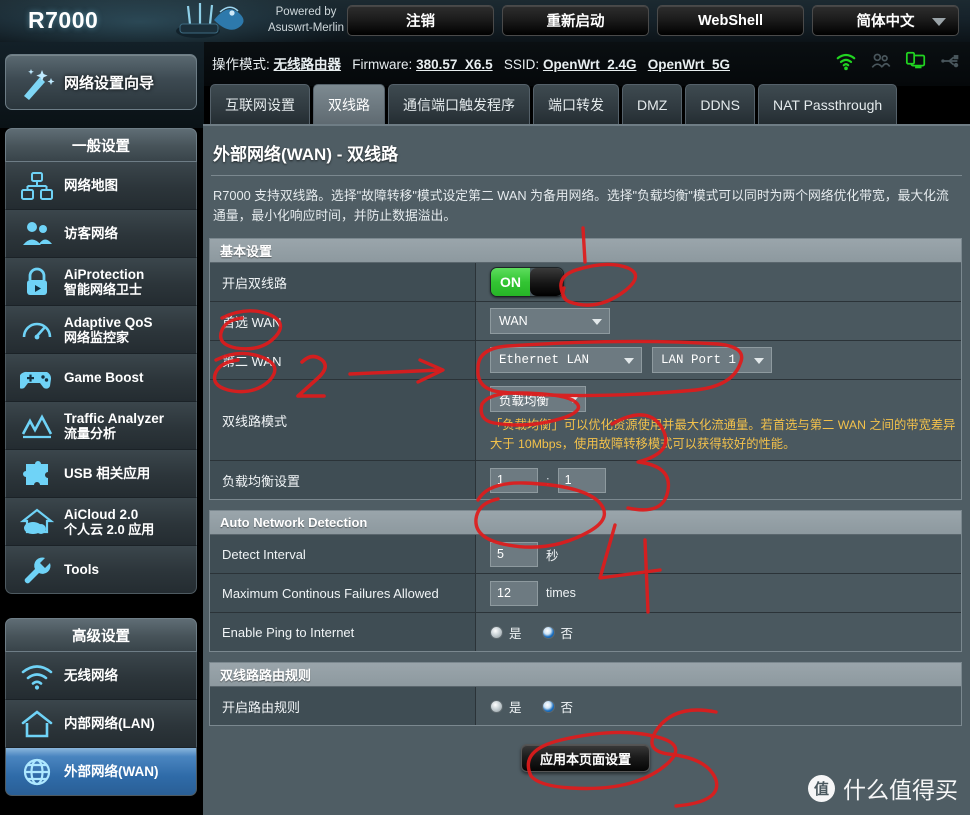 The height and width of the screenshot is (815, 970). Describe the element at coordinates (576, 104) in the screenshot. I see `tab-port-forwarding: 端口转发` at that location.